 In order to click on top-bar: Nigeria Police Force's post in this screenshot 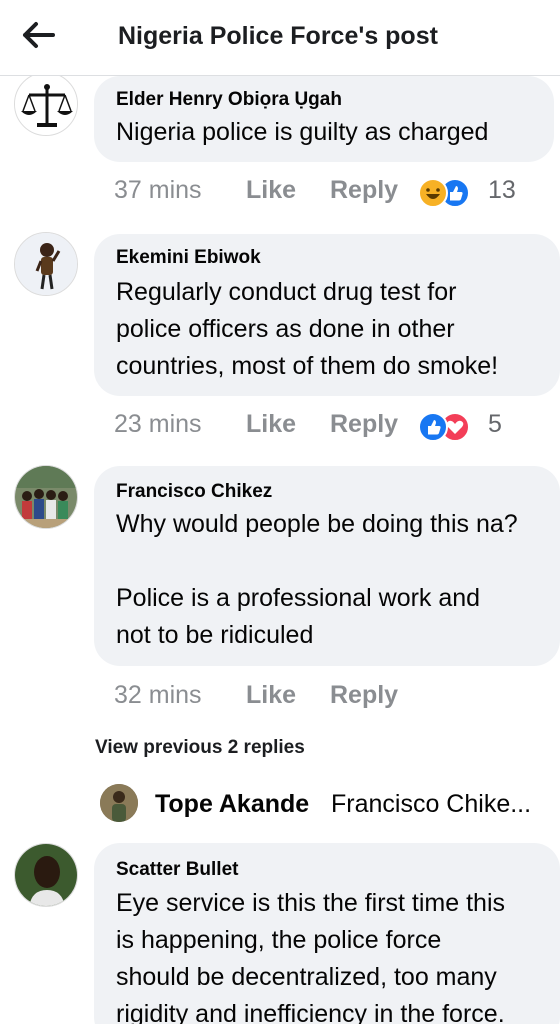, I will do `click(280, 38)`.